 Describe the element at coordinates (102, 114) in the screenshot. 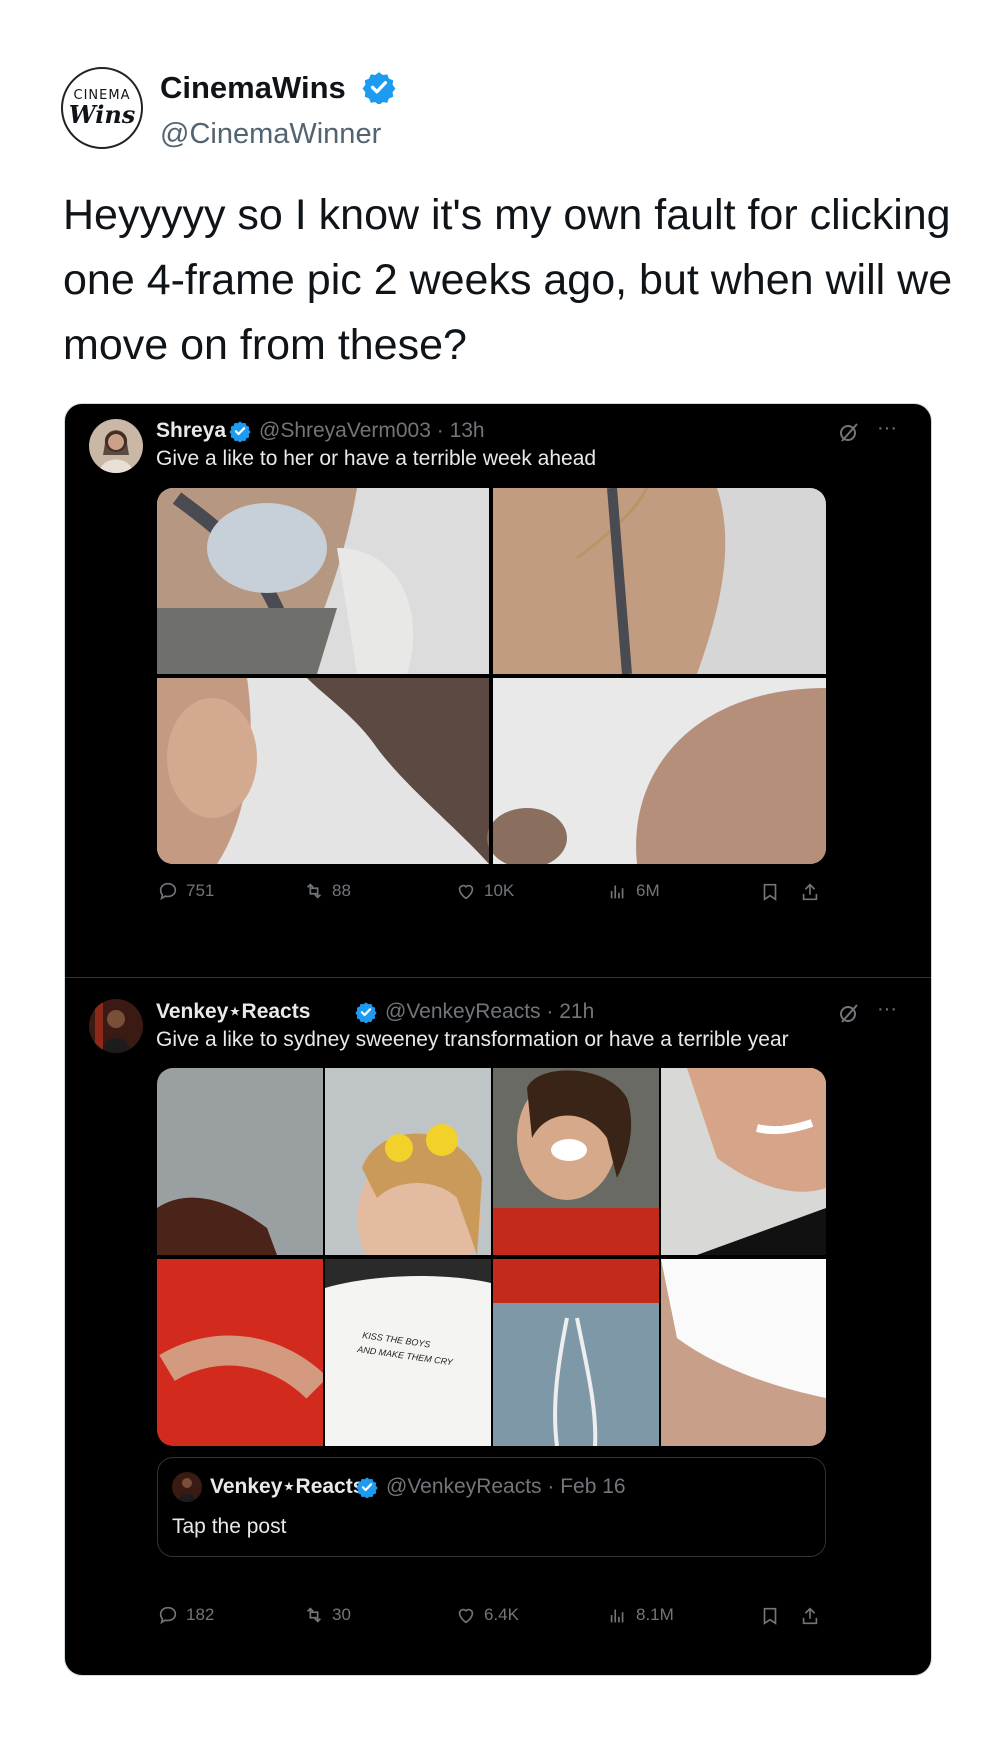

I see `avatar-text-bottom: Wins` at that location.